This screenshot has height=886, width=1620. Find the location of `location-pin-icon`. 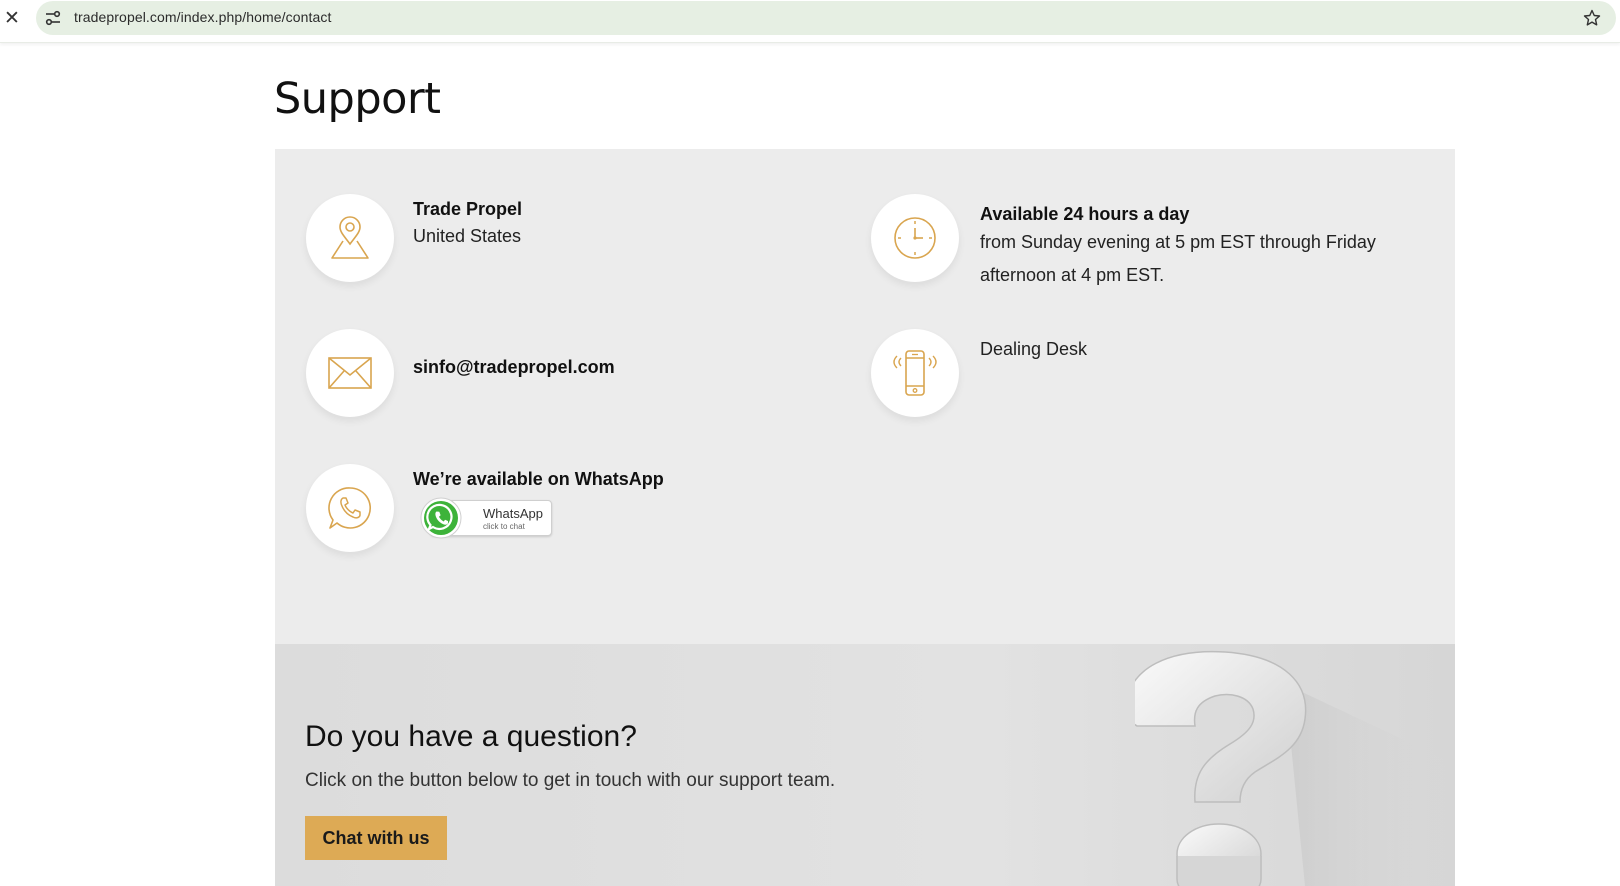

location-pin-icon is located at coordinates (350, 237).